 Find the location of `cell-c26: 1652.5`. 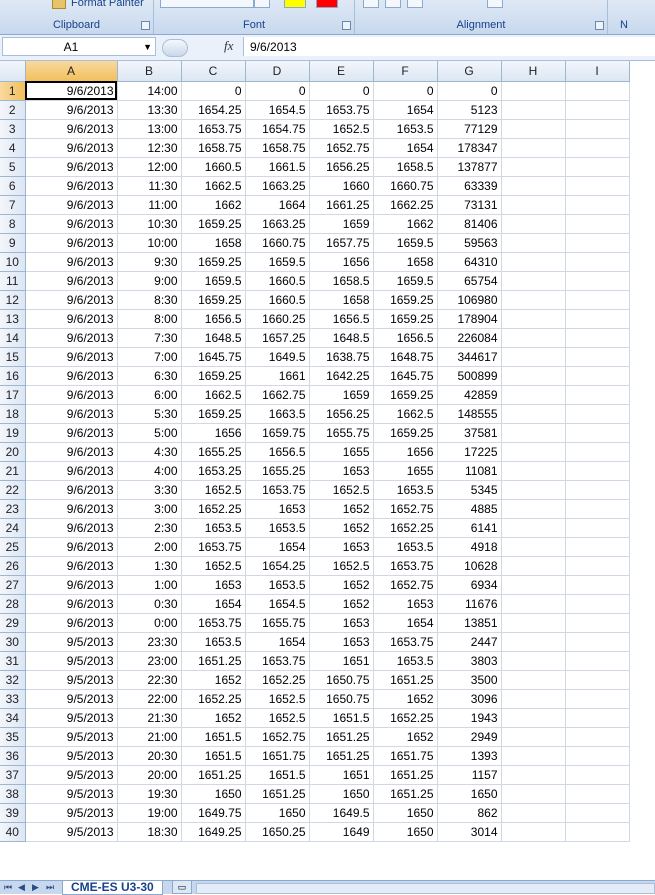

cell-c26: 1652.5 is located at coordinates (213, 566).